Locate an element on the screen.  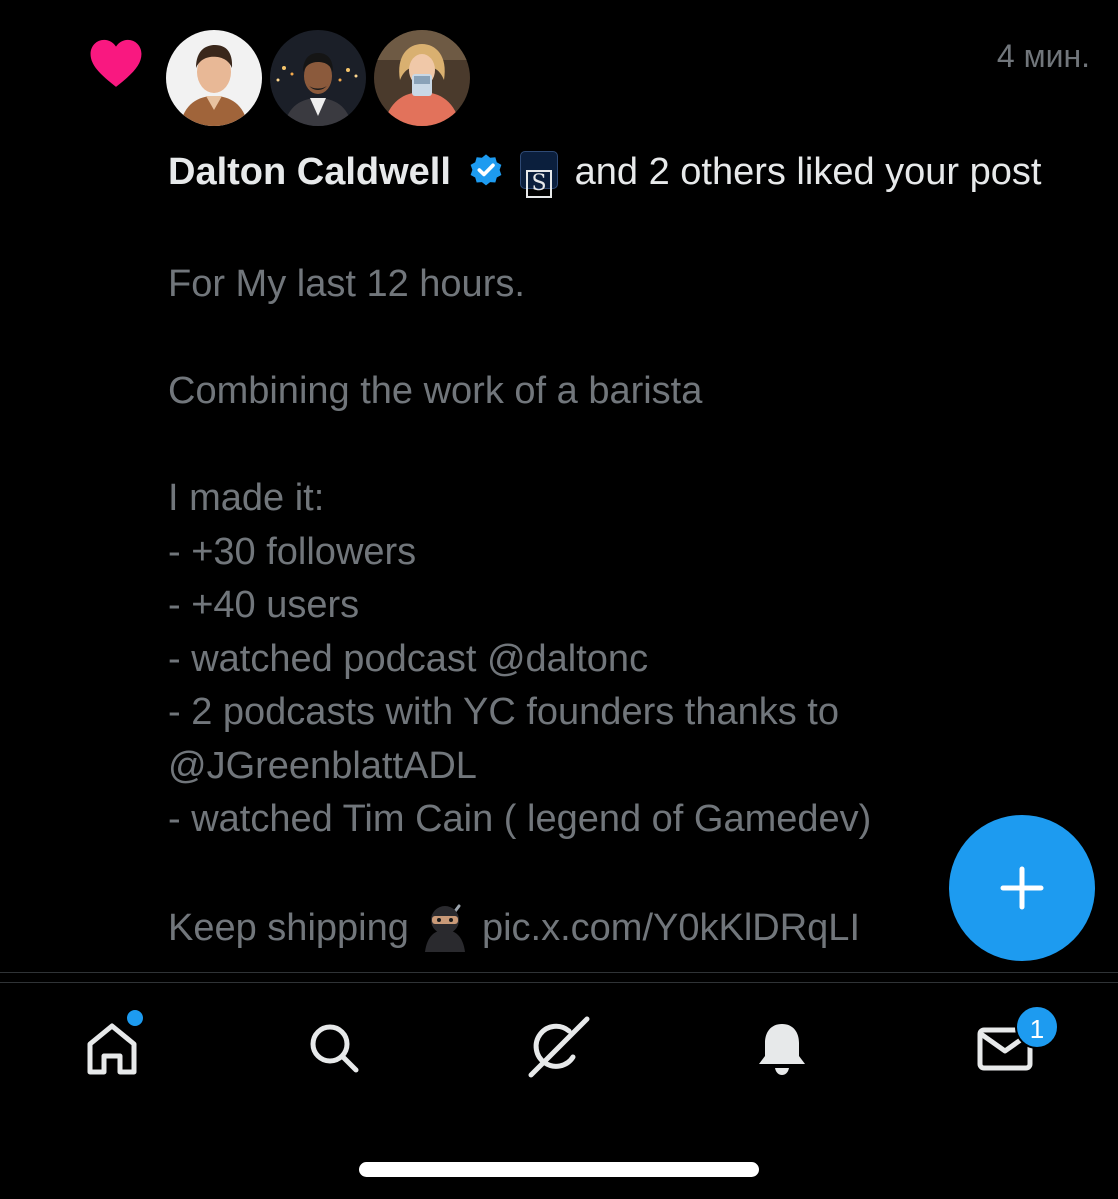
affiliate-badge-icon: S is located at coordinates (539, 174).